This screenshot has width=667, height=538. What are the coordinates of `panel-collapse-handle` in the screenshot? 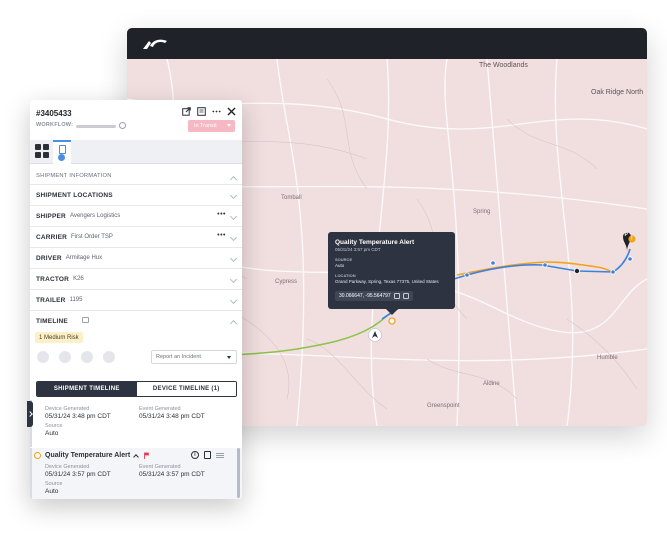 It's located at (30, 414).